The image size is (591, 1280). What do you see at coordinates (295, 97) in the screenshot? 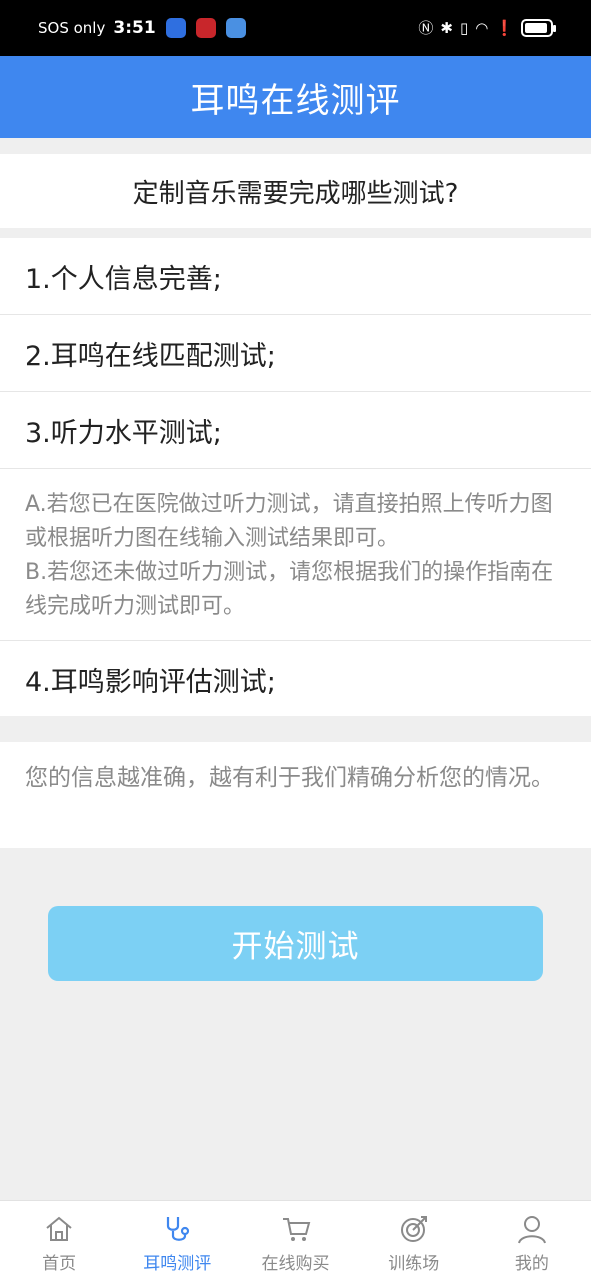
I see `page-title: 耳鸣在线测评` at bounding box center [295, 97].